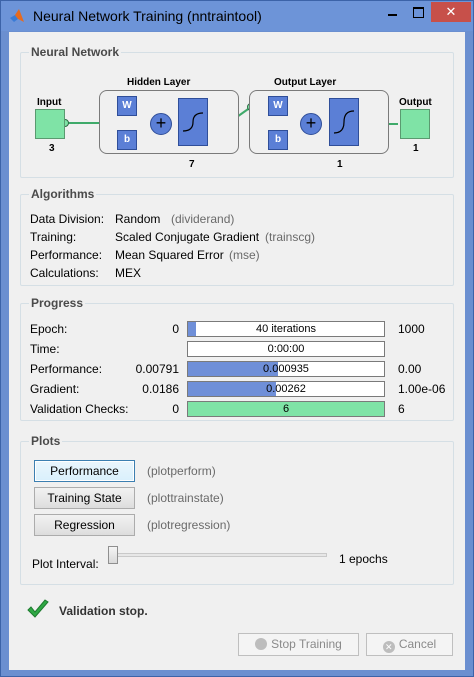  What do you see at coordinates (169, 255) in the screenshot?
I see `algorithm-value: Mean Squared Error` at bounding box center [169, 255].